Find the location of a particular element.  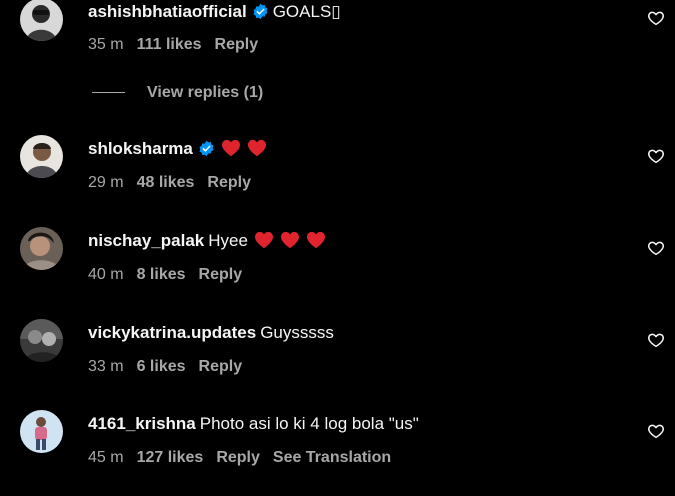

likes-count: 127 likes is located at coordinates (170, 457).